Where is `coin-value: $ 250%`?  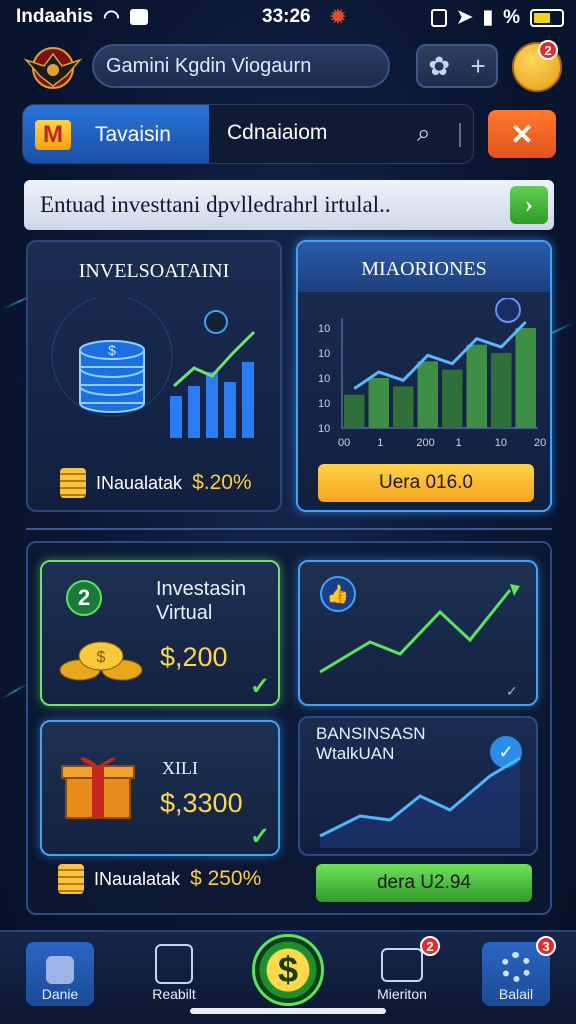
coin-value: $ 250% is located at coordinates (226, 878).